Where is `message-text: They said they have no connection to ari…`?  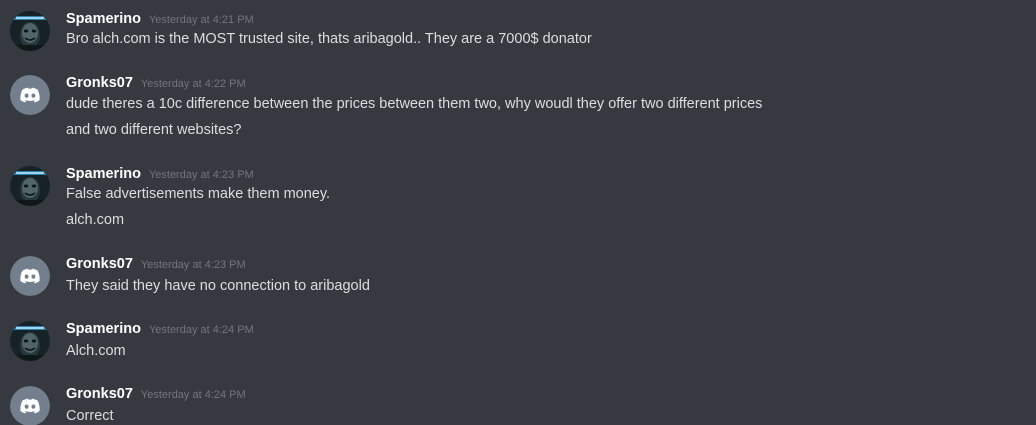
message-text: They said they have no connection to ari… is located at coordinates (218, 286).